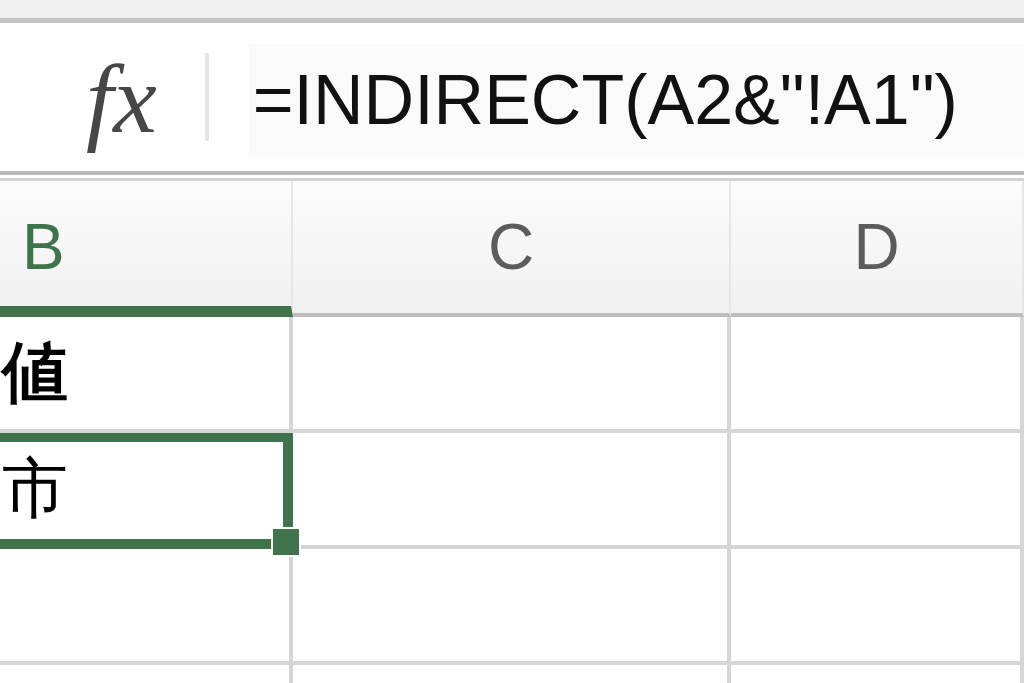  Describe the element at coordinates (121, 100) in the screenshot. I see `insert-function-button: fx` at that location.